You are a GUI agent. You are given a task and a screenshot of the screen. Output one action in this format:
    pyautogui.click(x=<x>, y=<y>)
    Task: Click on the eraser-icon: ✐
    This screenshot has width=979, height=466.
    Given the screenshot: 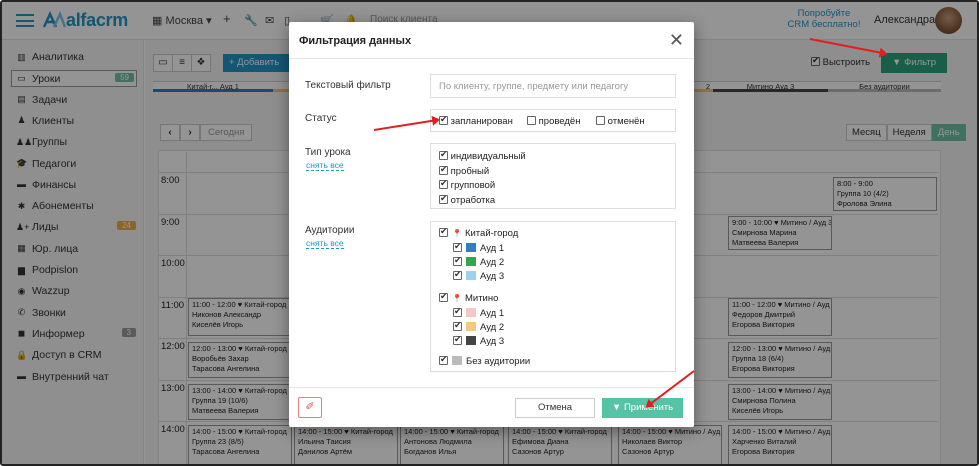 What is the action you would take?
    pyautogui.click(x=310, y=407)
    